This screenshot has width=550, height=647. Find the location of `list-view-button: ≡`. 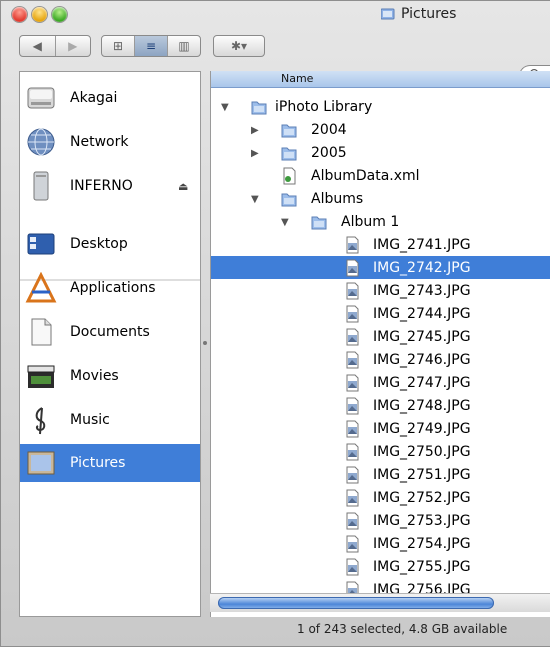

list-view-button: ≡ is located at coordinates (151, 46).